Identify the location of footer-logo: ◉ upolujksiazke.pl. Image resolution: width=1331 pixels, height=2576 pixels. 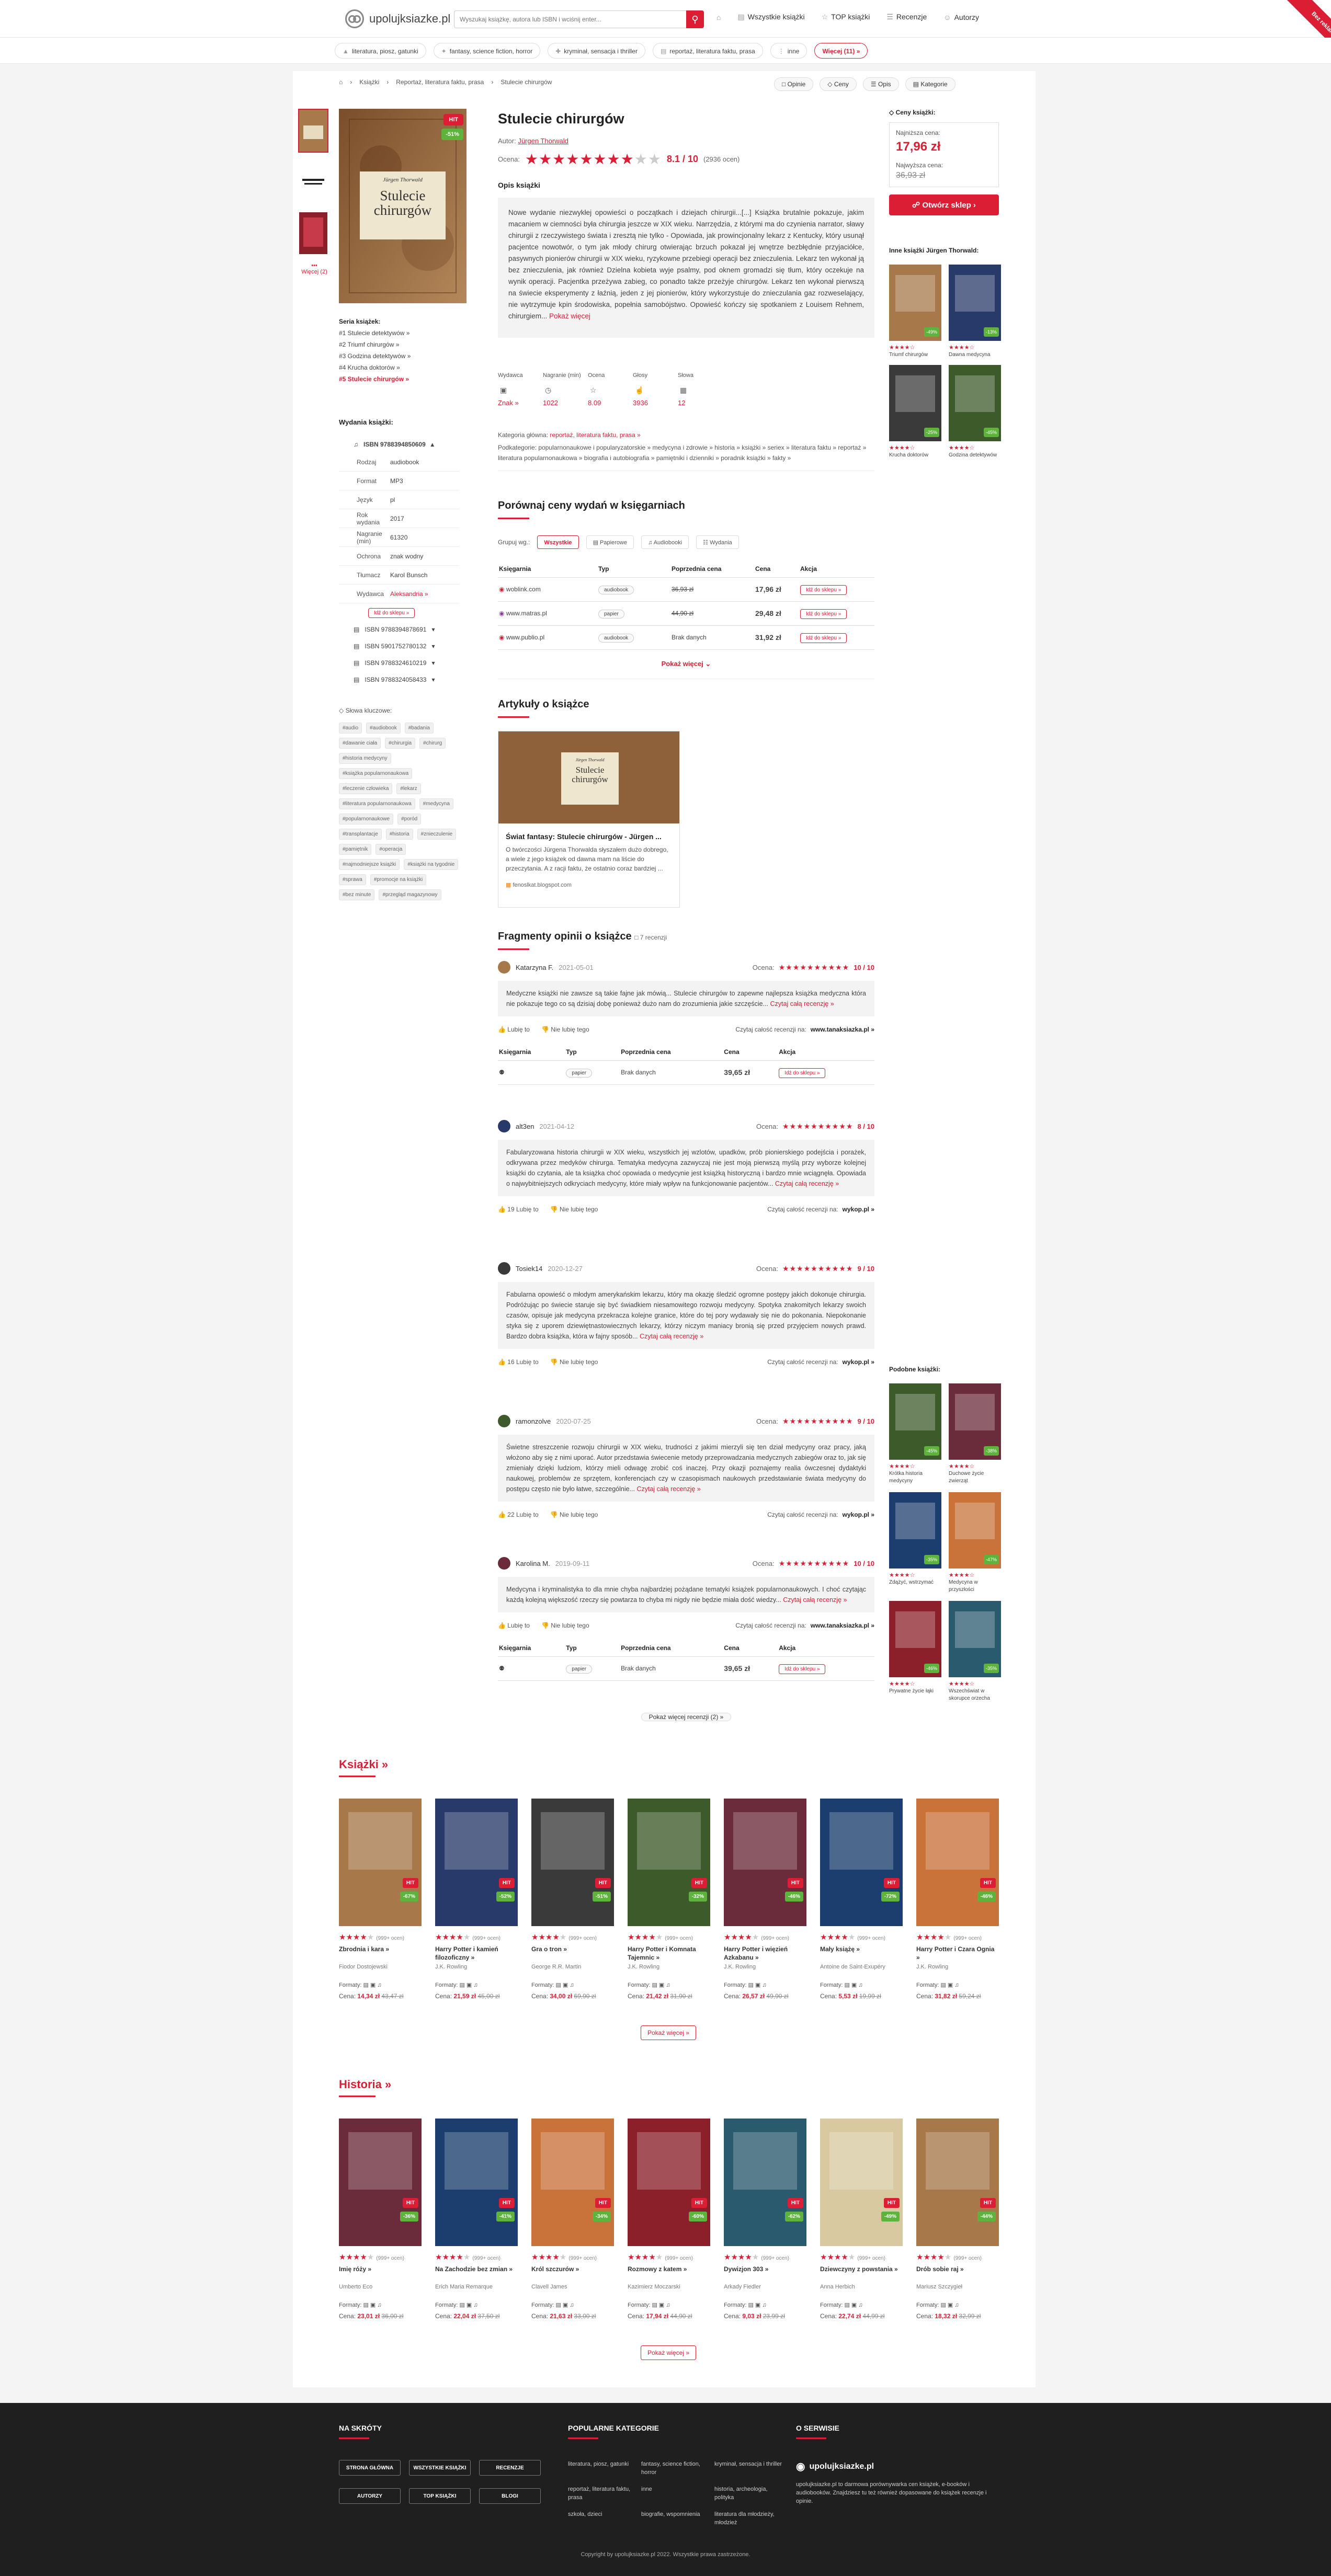
(895, 2466).